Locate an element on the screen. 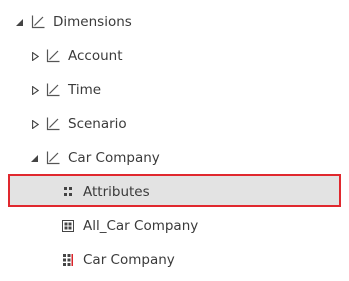 This screenshot has height=281, width=349. tree-node-attributes: Attributes is located at coordinates (174, 192).